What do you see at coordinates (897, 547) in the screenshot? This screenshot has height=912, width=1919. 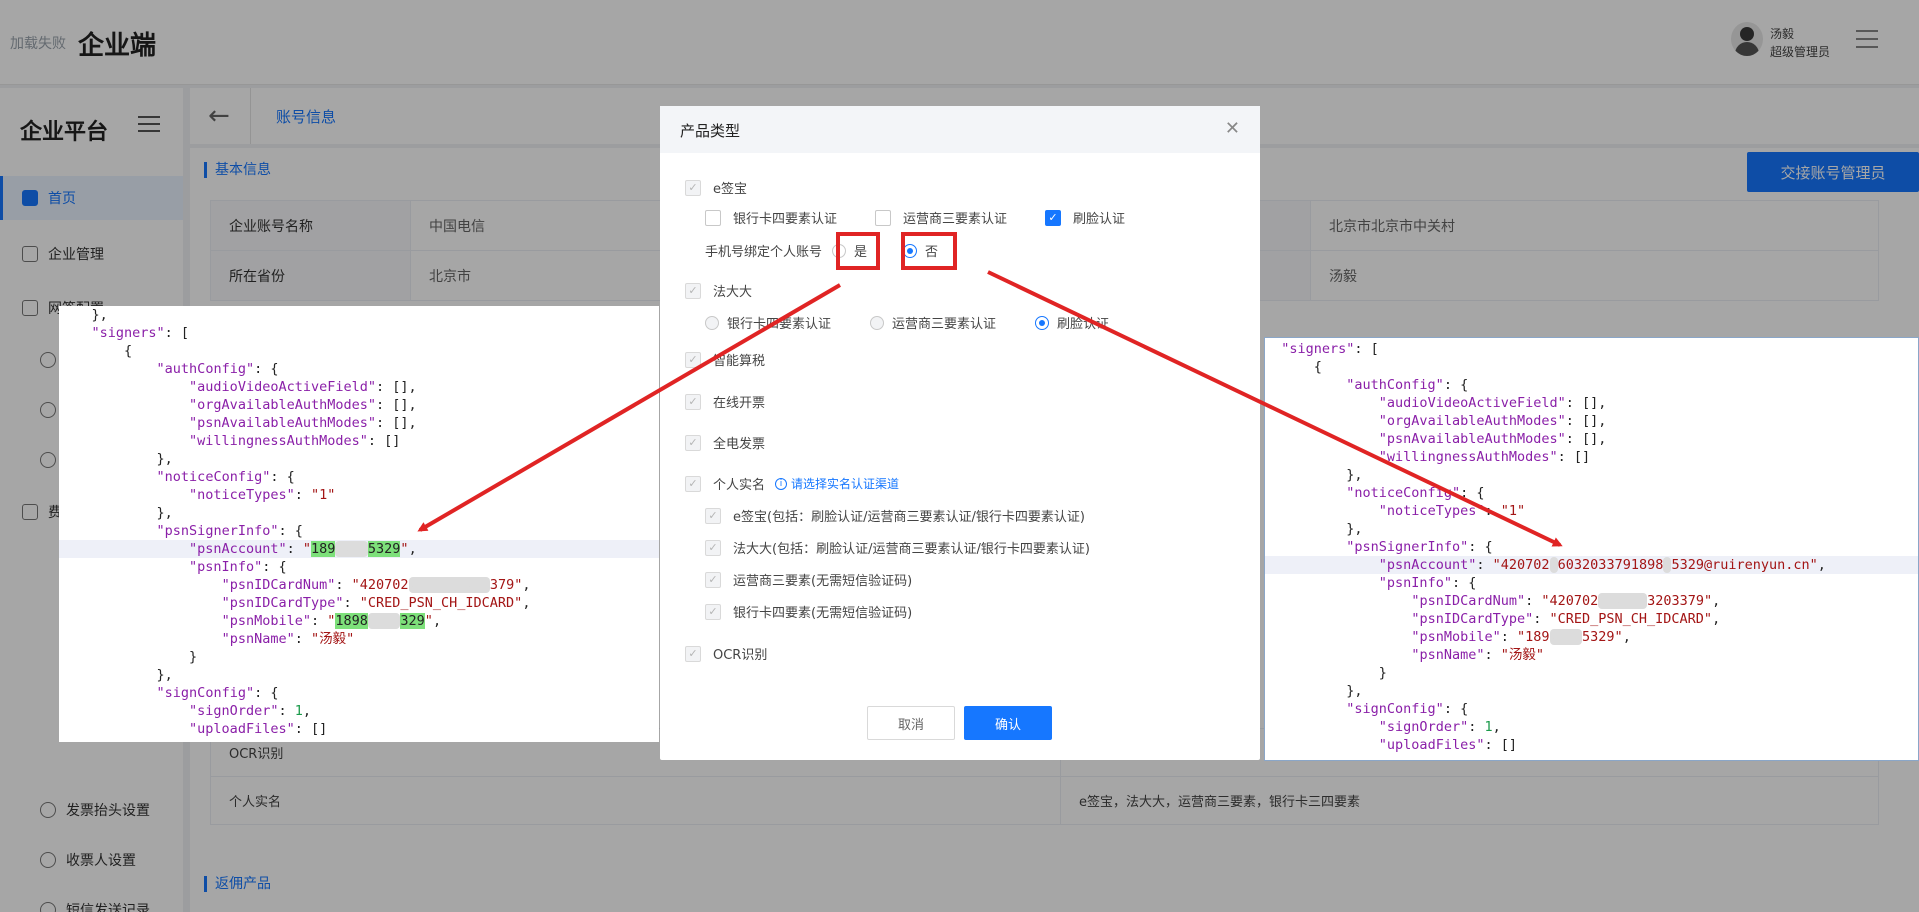 I see `realname-fadada-option: ✓ 法大大(包括：刷脸认证/运营商三要素认证/银行卡四要素认证)` at bounding box center [897, 547].